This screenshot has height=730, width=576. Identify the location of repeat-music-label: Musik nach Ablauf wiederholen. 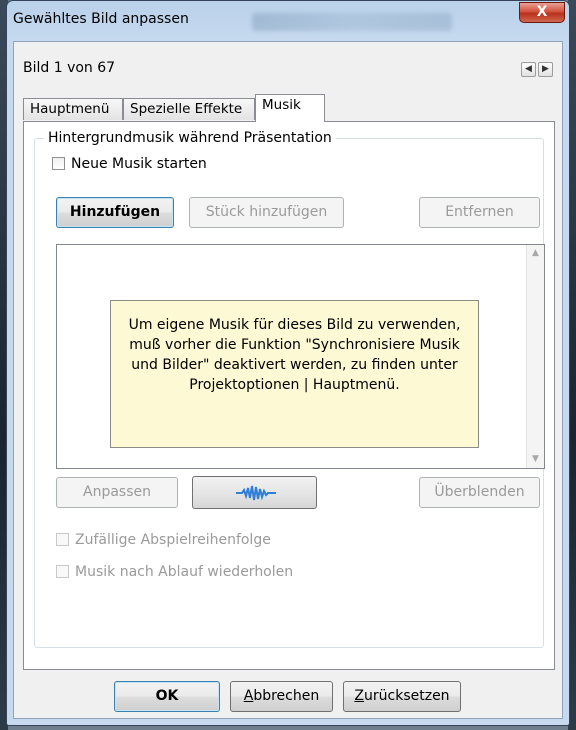
(184, 572).